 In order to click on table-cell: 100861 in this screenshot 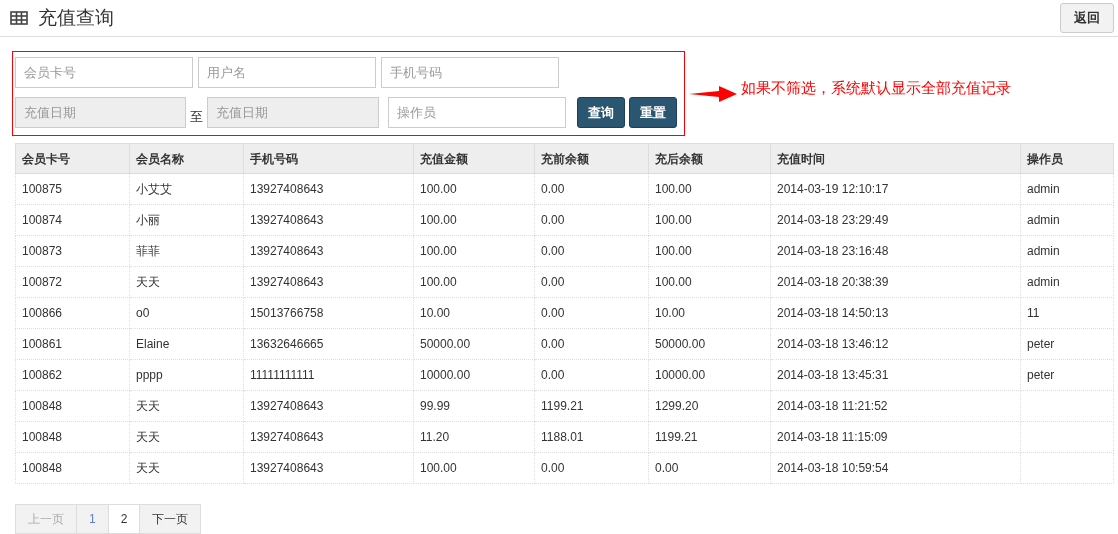, I will do `click(72, 344)`.